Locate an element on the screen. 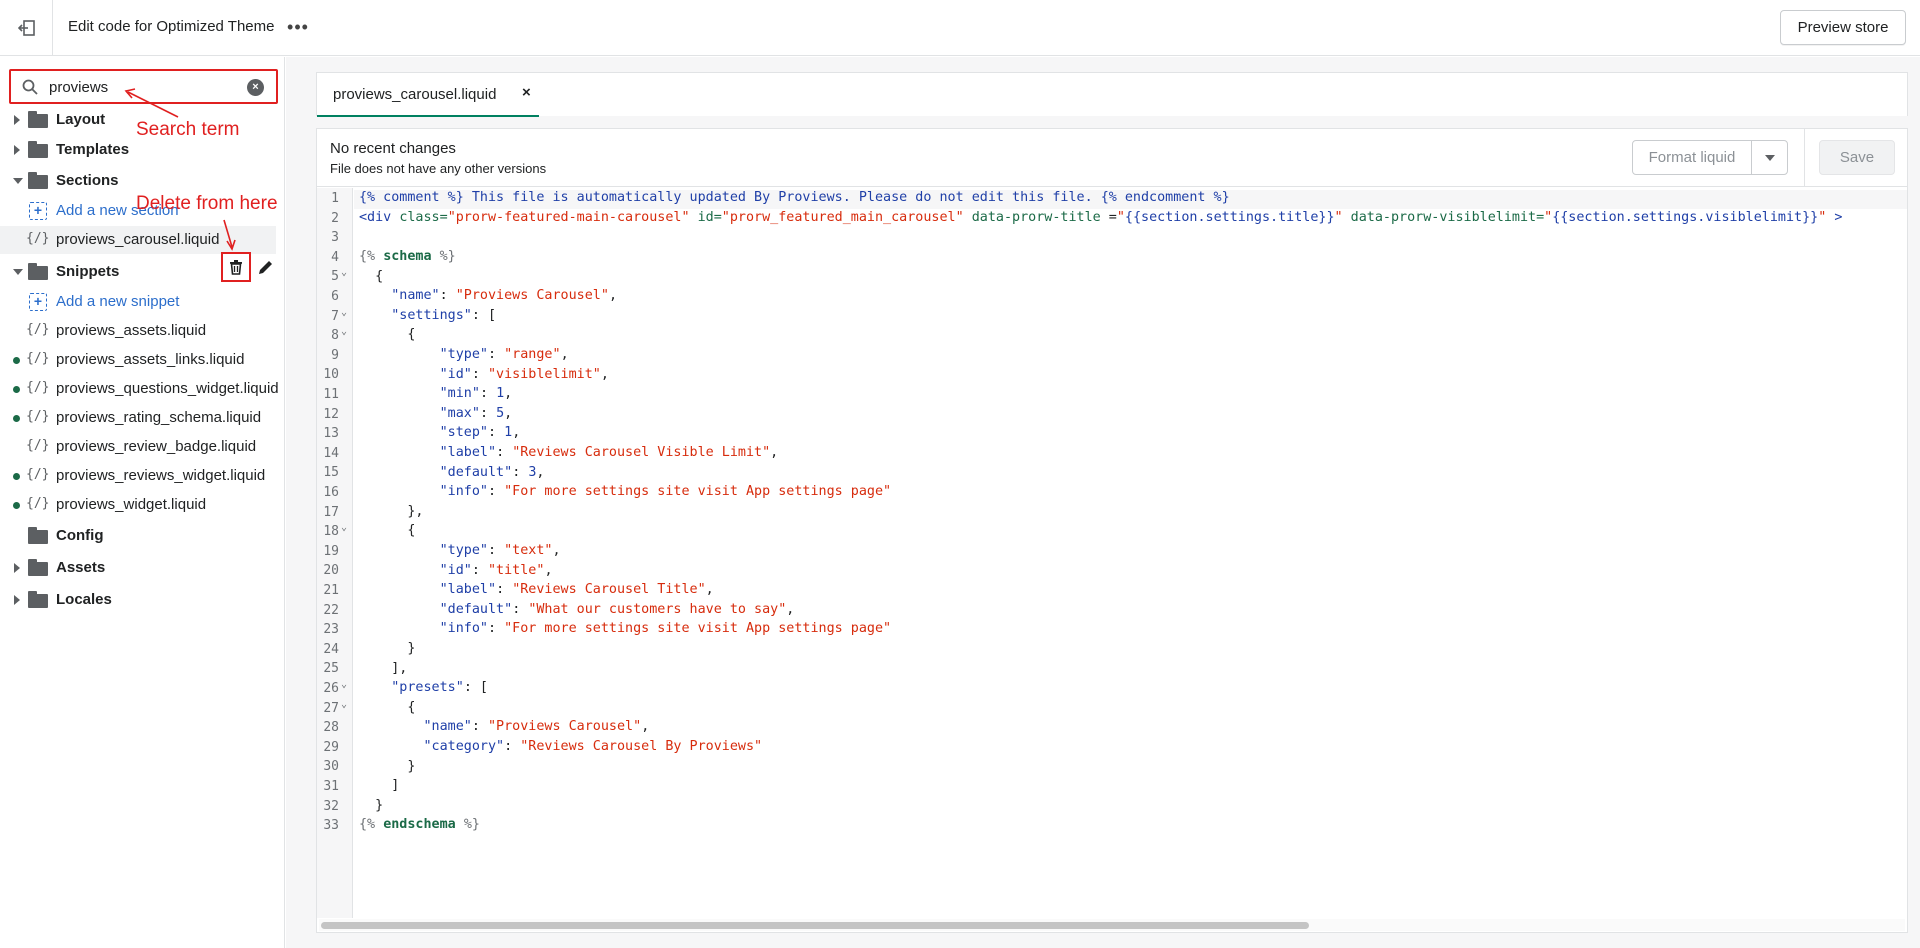 Image resolution: width=1920 pixels, height=948 pixels. file-item: {/} proviews_reviews_widget.liquid is located at coordinates (142, 476).